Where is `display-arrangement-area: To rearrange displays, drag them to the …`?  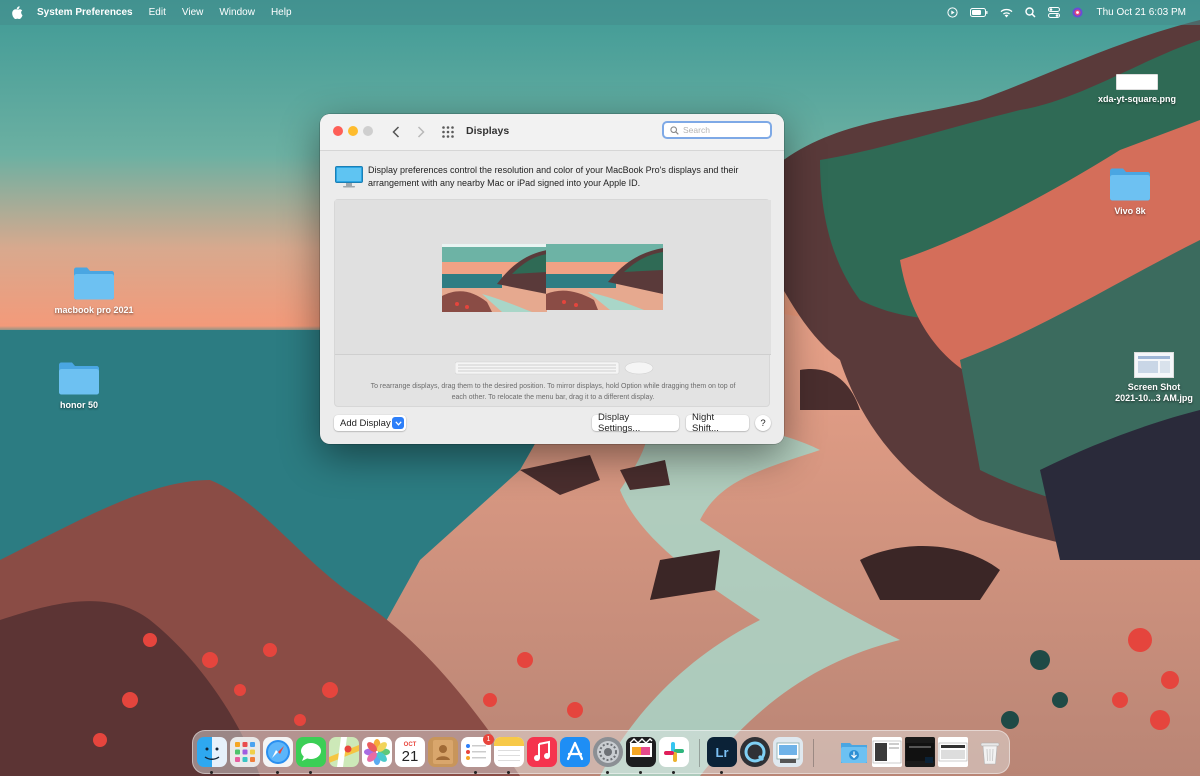
display-arrangement-area: To rearrange displays, drag them to the … is located at coordinates (552, 303).